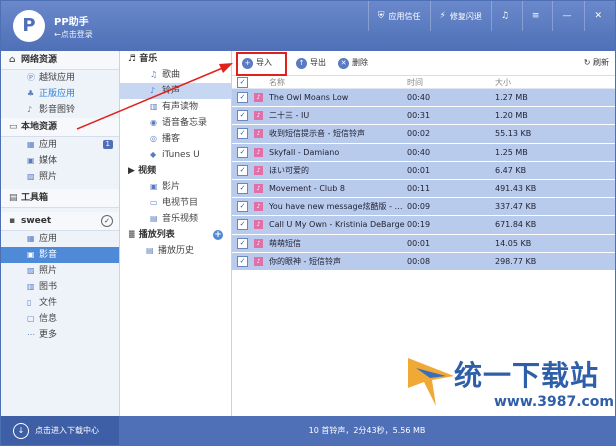 The image size is (616, 446). Describe the element at coordinates (31, 77) in the screenshot. I see `pp-icon: Ⓟ` at that location.